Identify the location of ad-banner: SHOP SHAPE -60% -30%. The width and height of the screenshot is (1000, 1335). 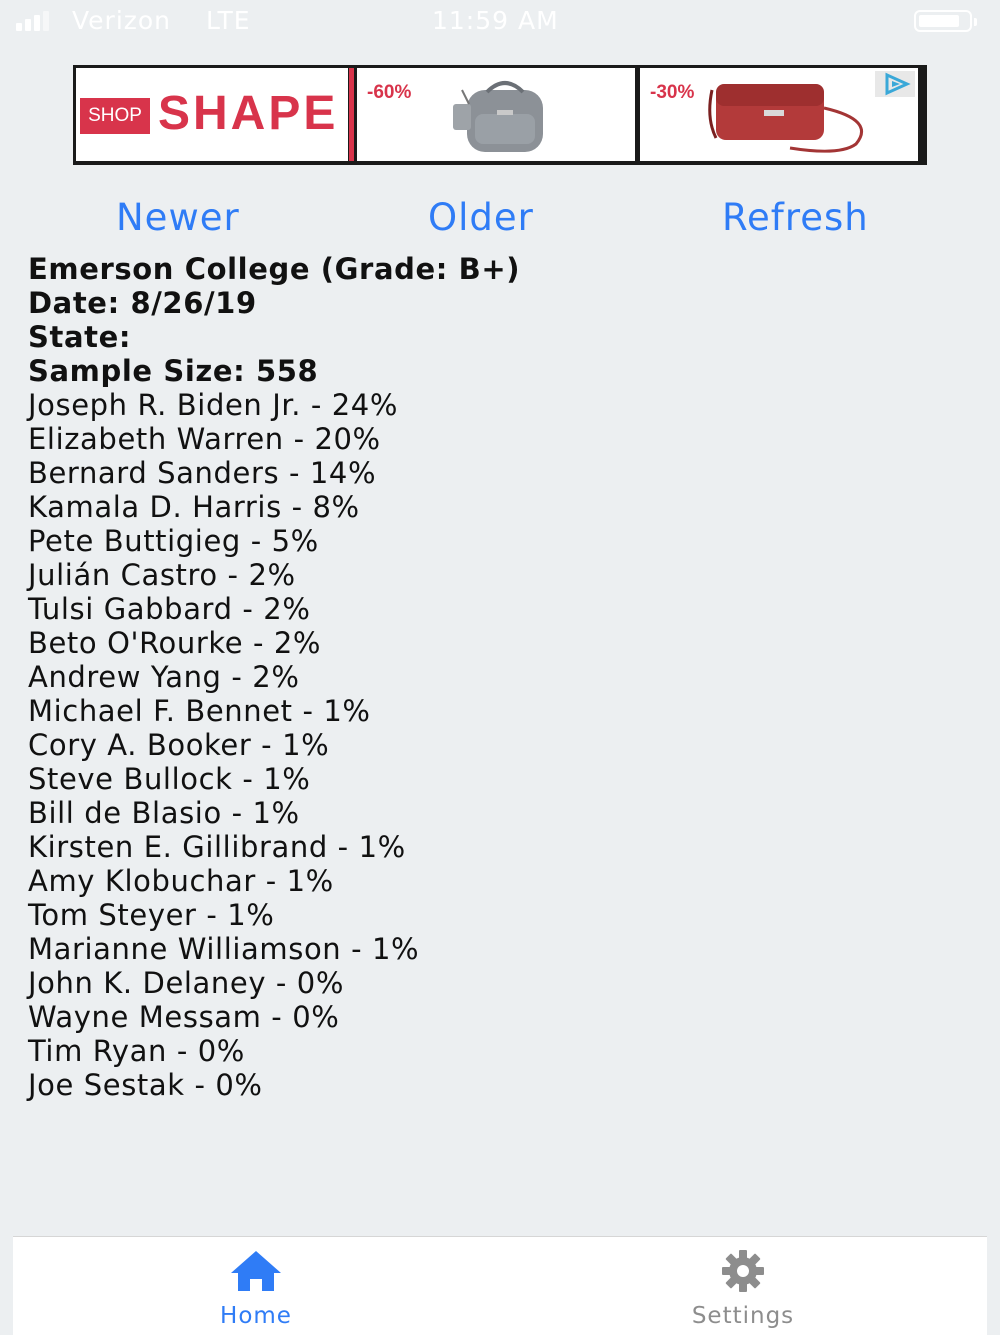
(500, 115).